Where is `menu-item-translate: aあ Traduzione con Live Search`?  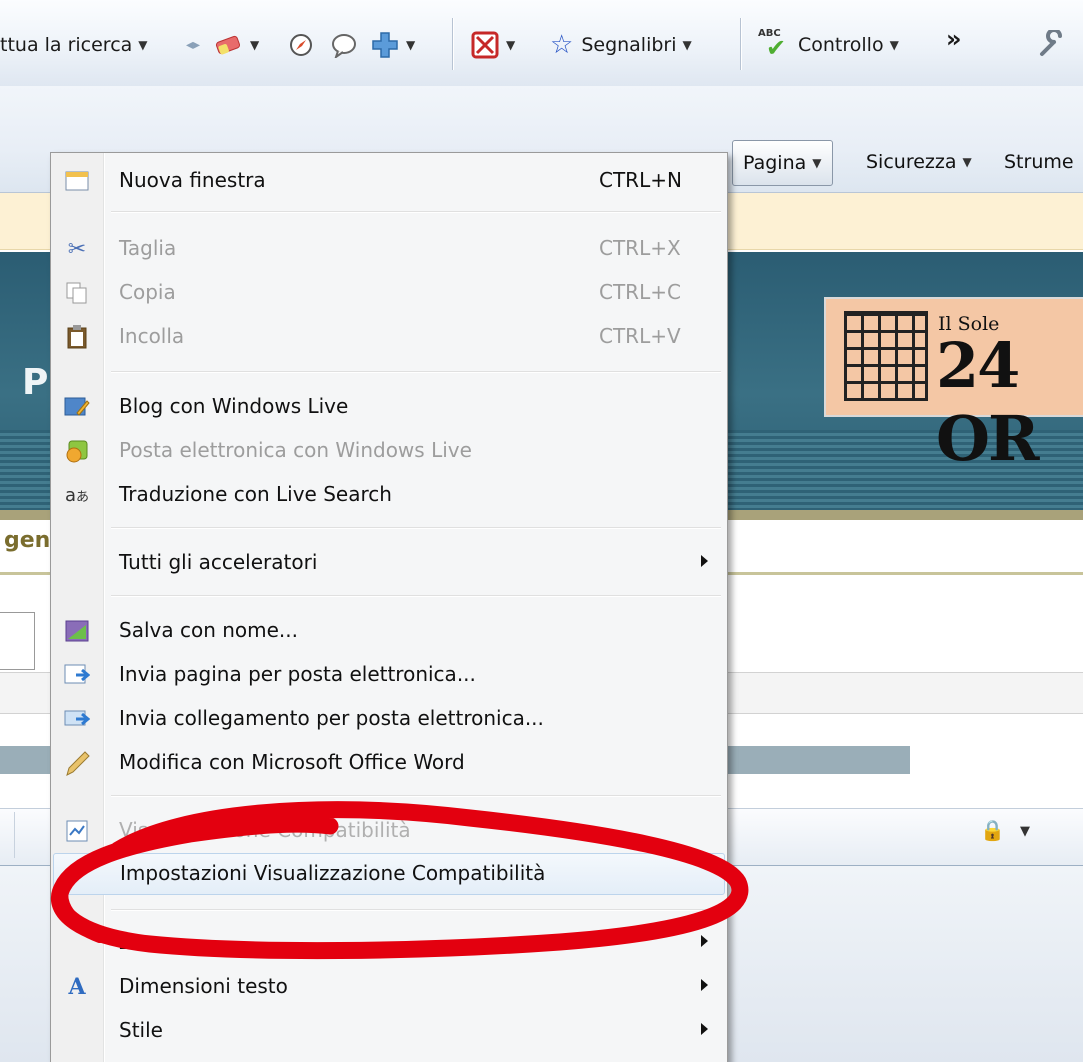 menu-item-translate: aあ Traduzione con Live Search is located at coordinates (389, 495).